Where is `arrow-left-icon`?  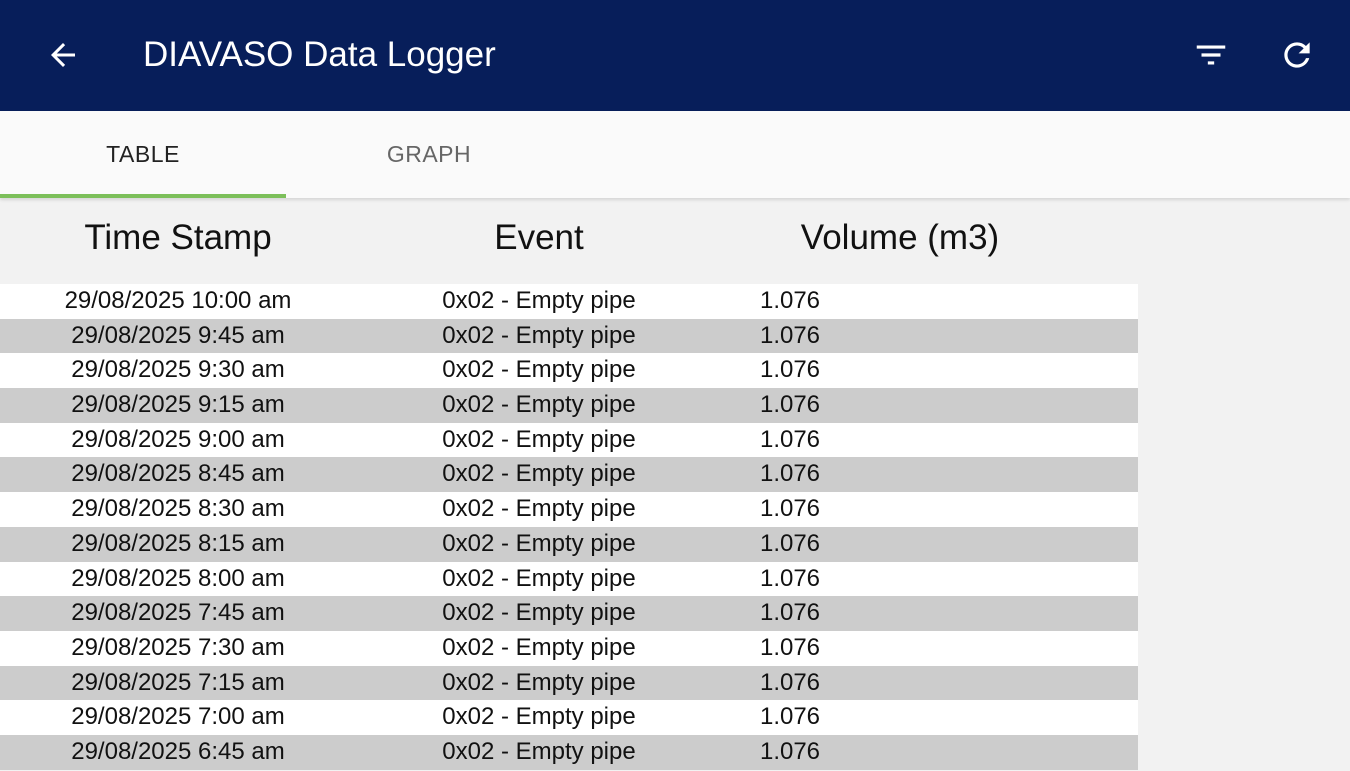 arrow-left-icon is located at coordinates (63, 55).